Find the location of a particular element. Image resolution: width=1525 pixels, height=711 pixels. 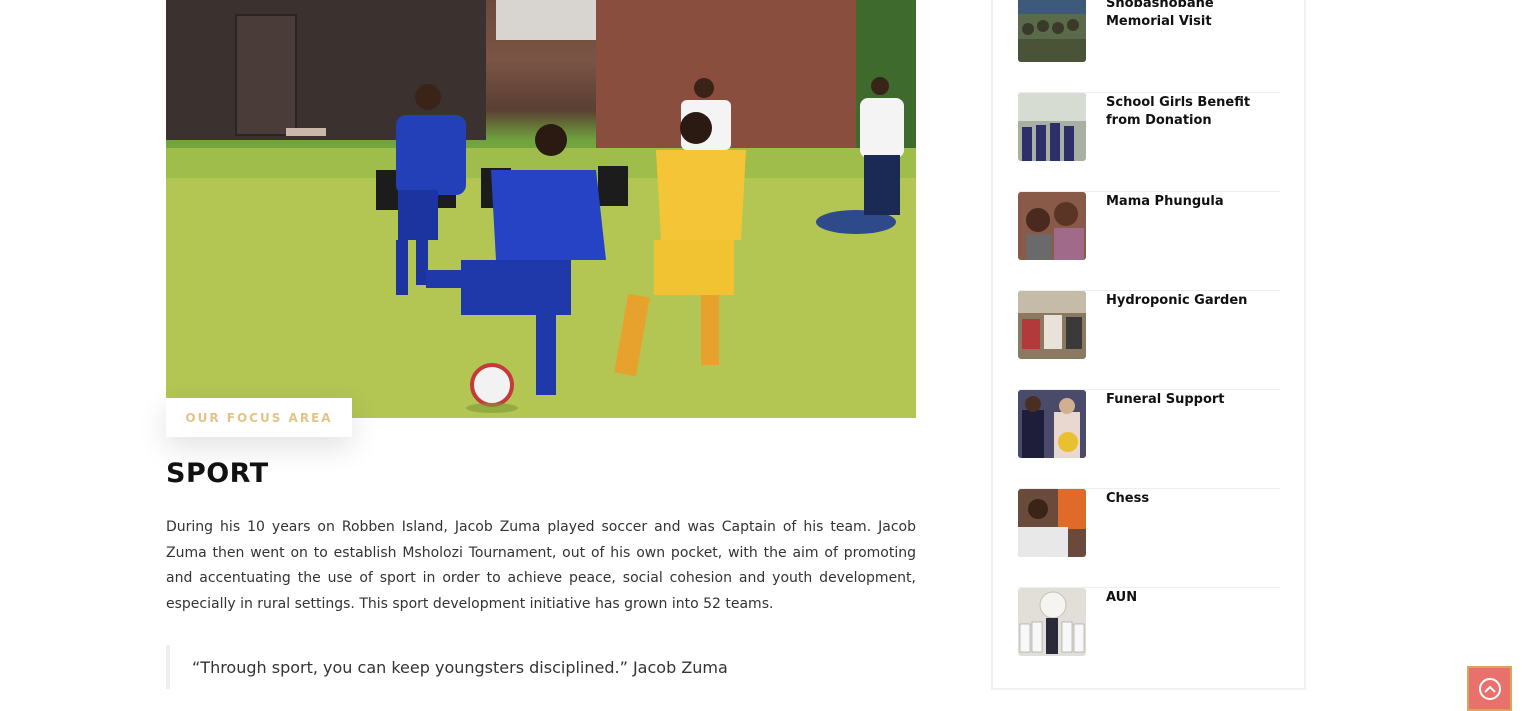

sidebar-item-aun: AUN is located at coordinates (1149, 637).